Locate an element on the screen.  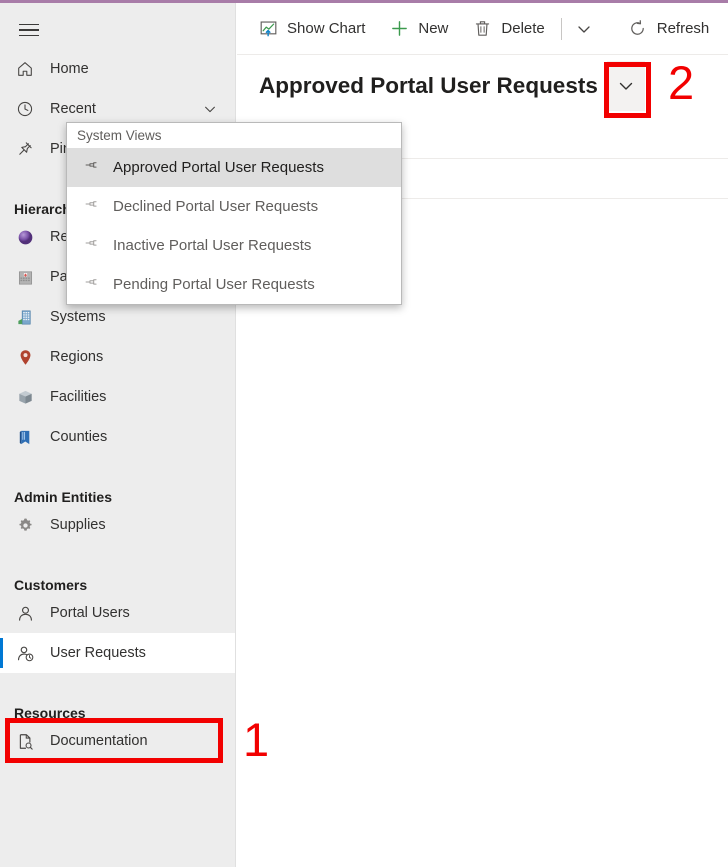
sidebar-group-title-resources: Resources is located at coordinates (50, 713).